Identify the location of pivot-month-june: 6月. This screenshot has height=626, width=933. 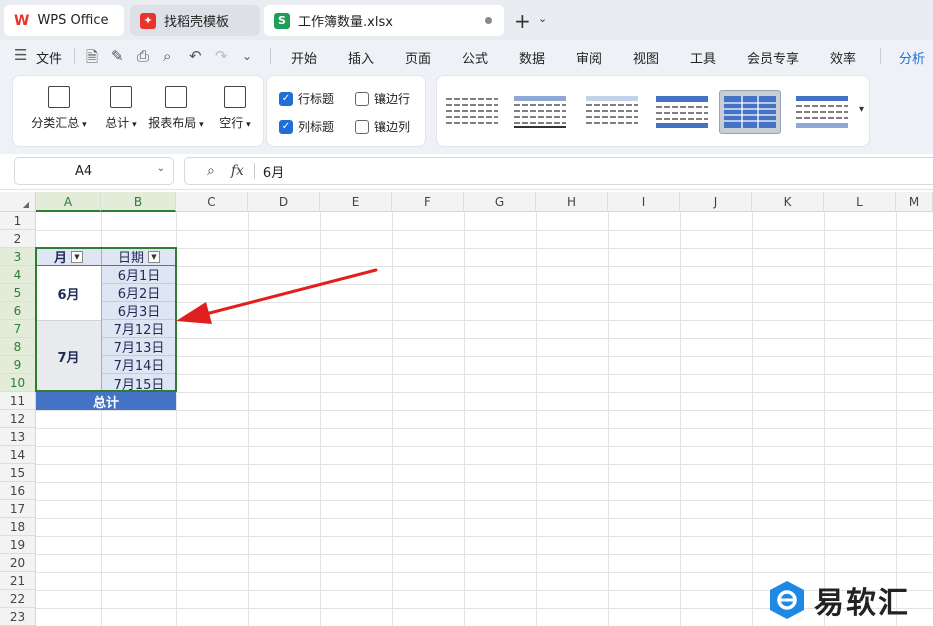
(68, 293).